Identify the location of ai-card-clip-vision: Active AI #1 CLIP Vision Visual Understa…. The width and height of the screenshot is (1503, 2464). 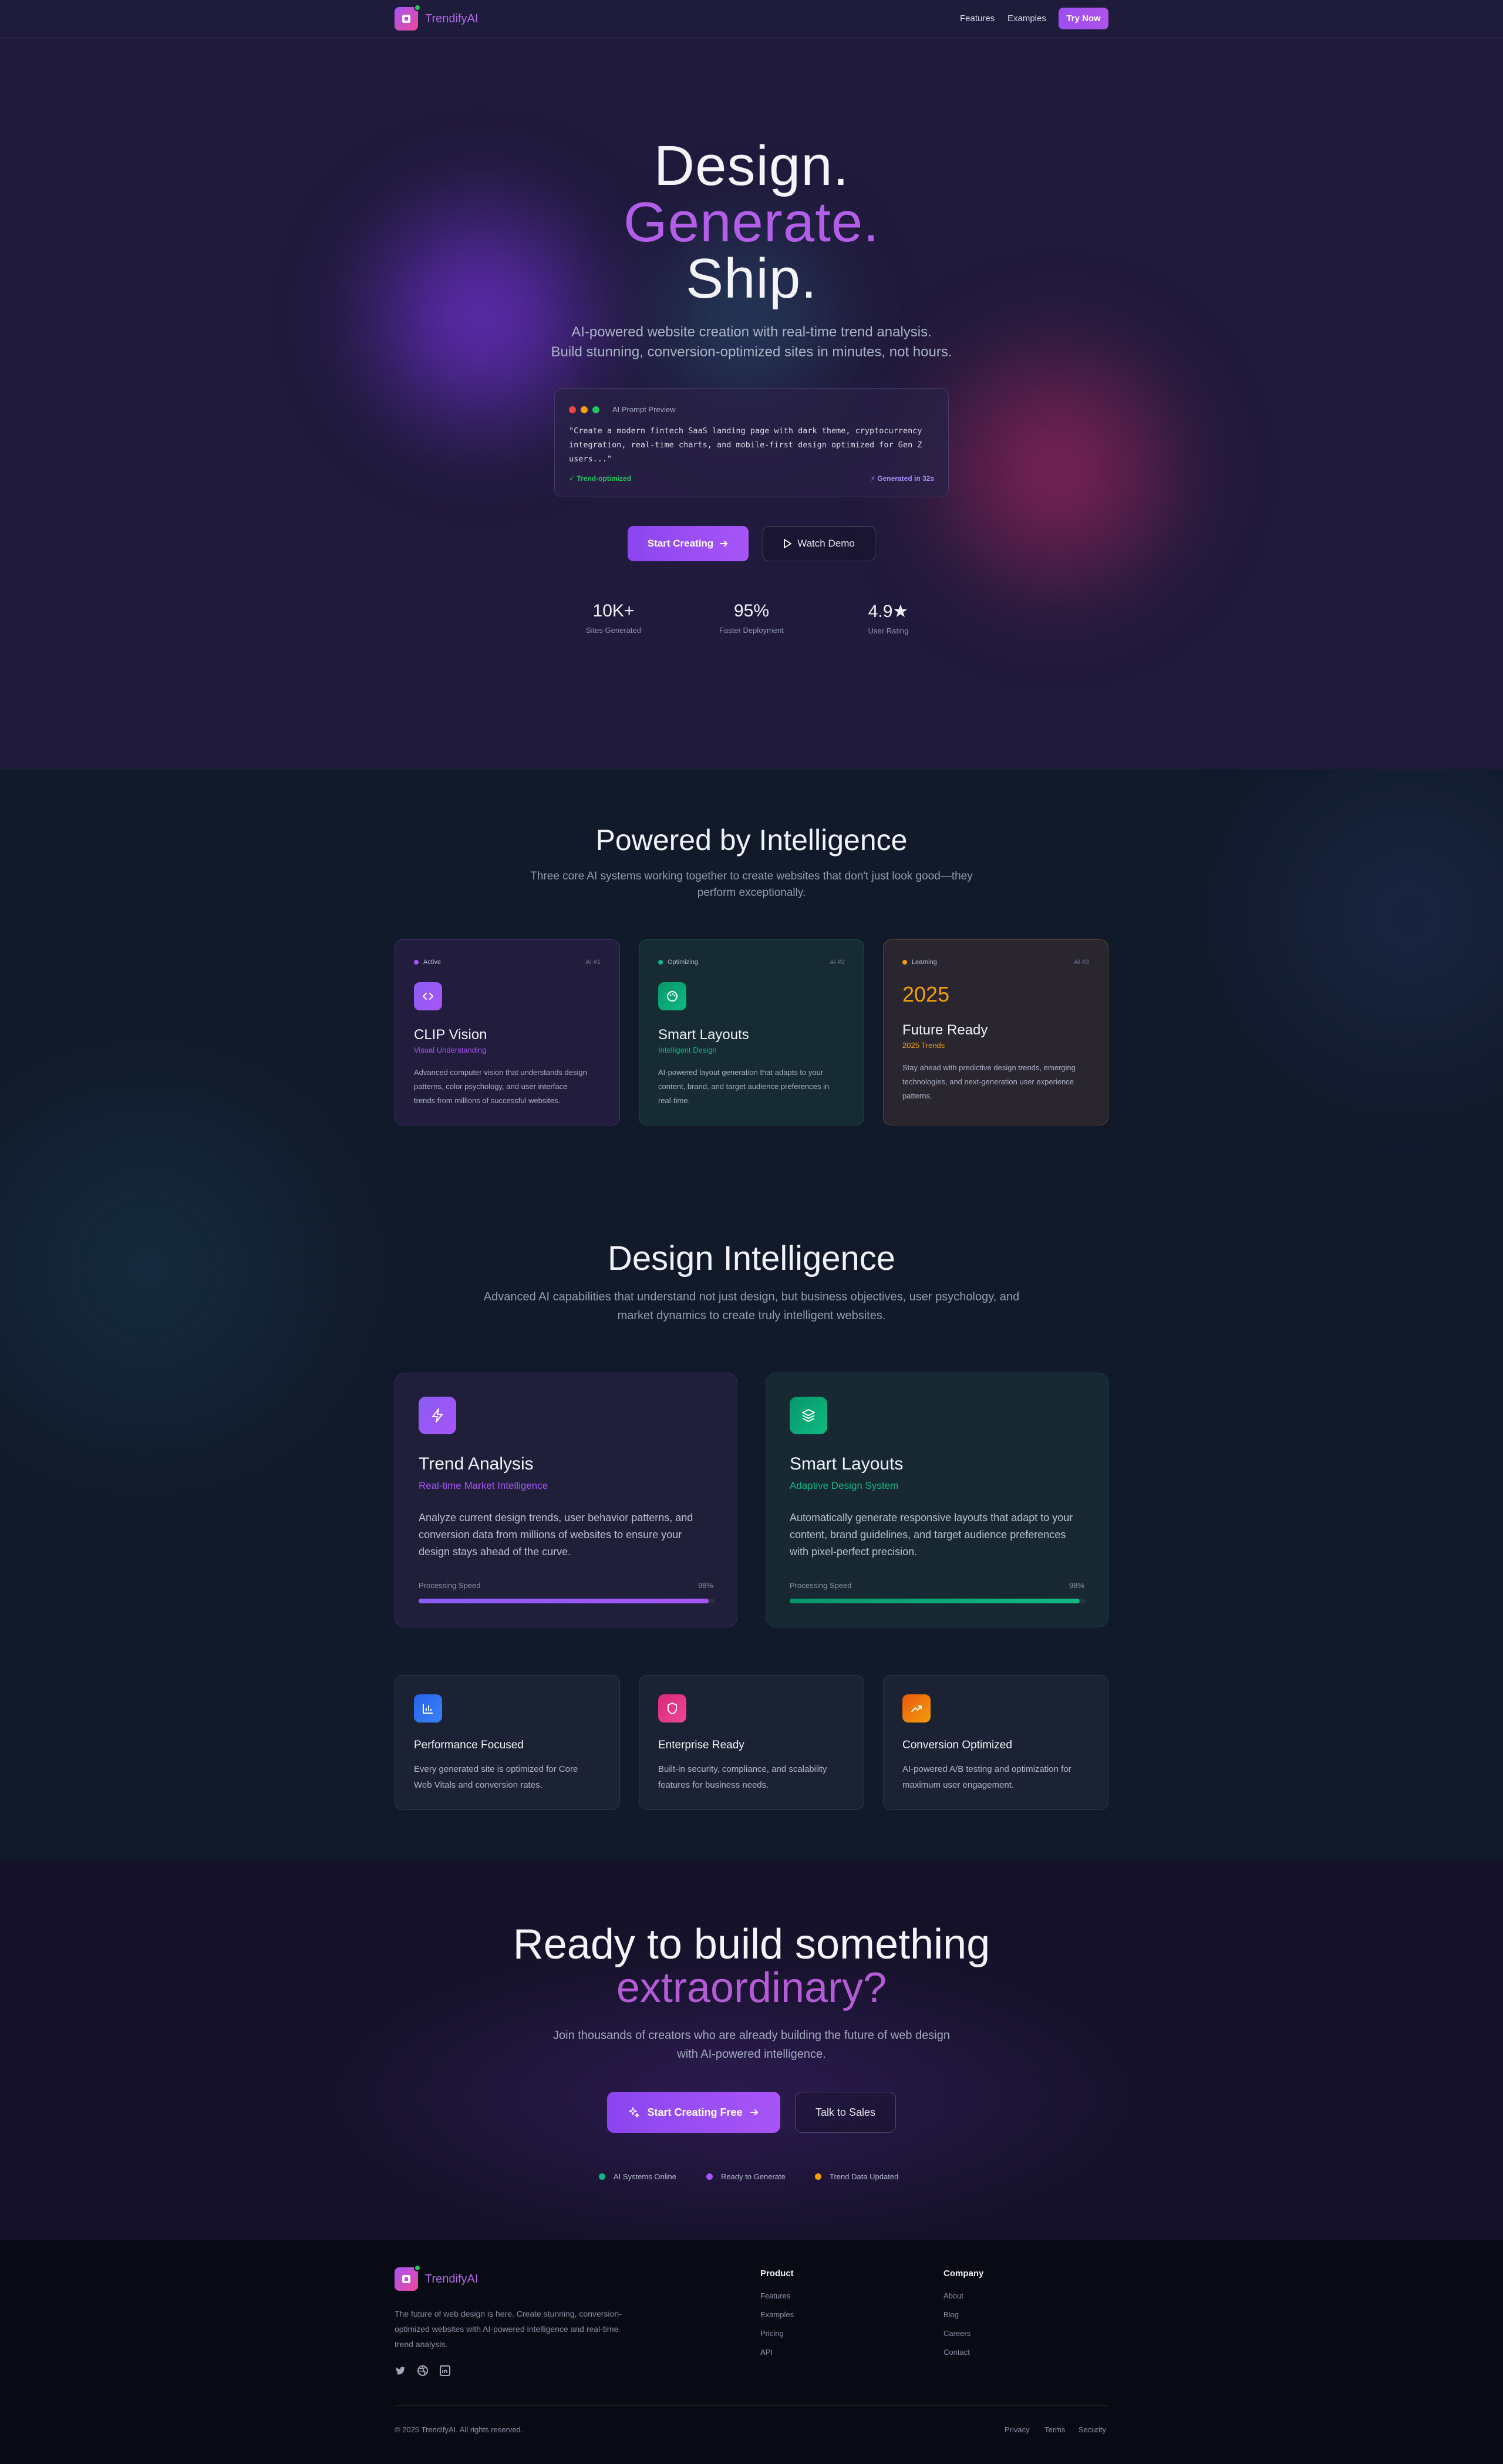
(507, 1032).